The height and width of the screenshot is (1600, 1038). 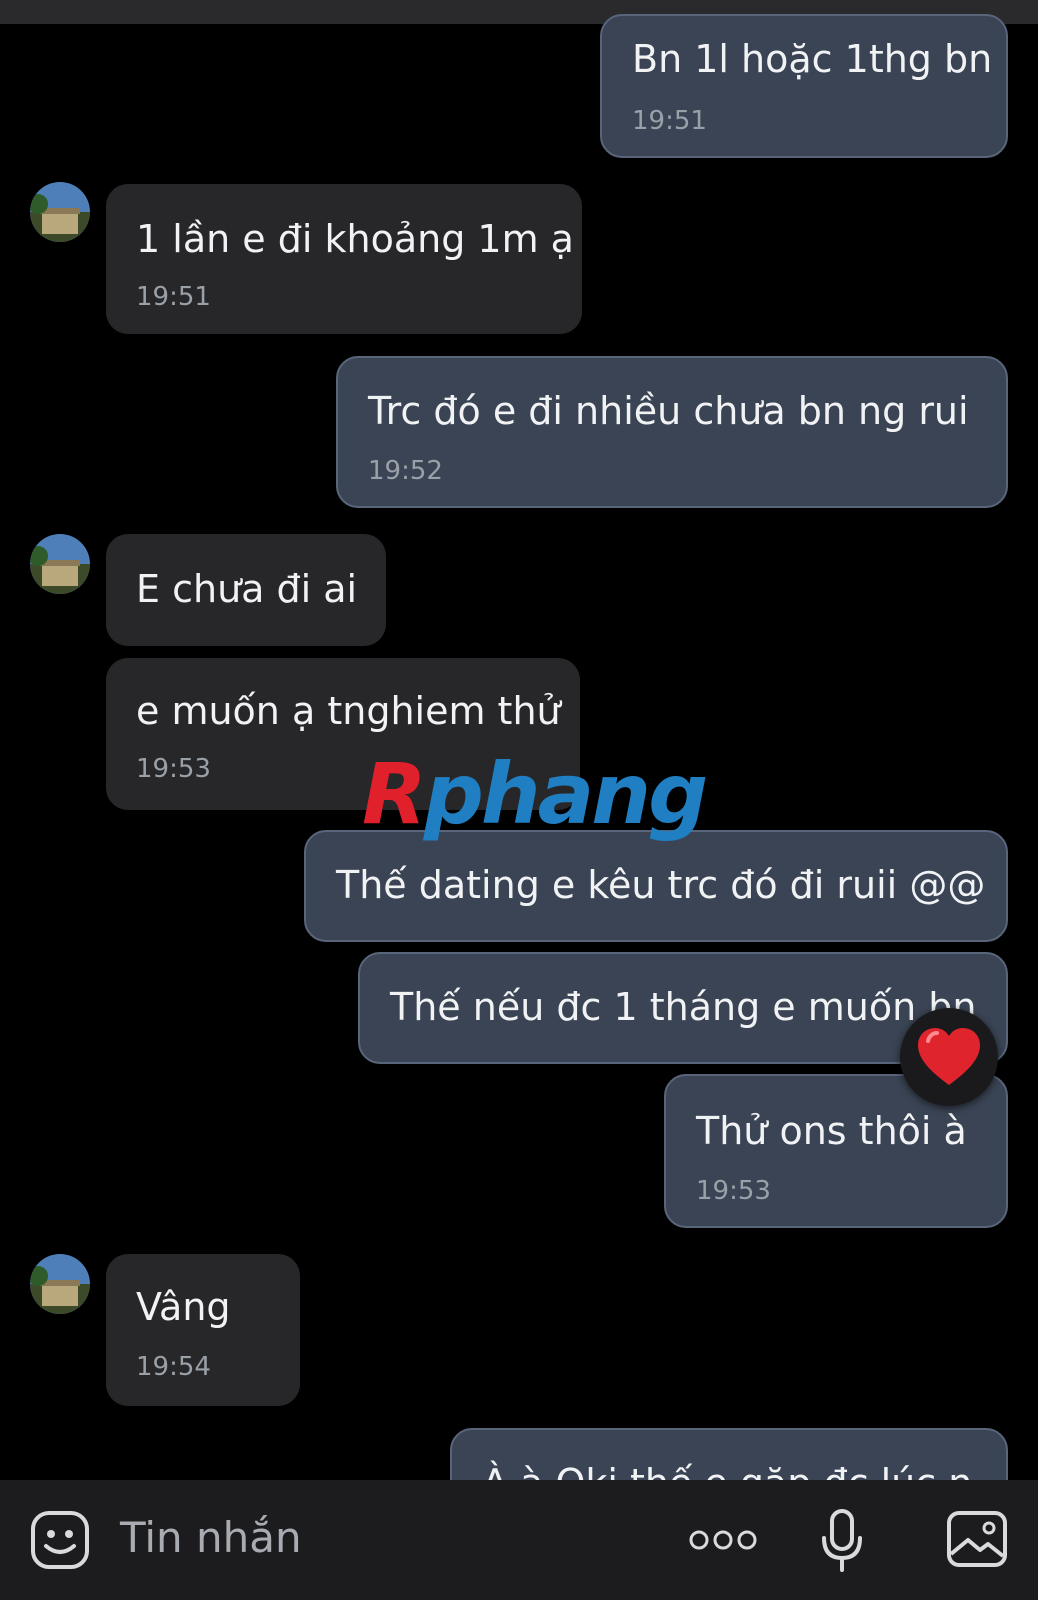 What do you see at coordinates (812, 59) in the screenshot?
I see `message-text: Bn 1l hoặc 1thg bn` at bounding box center [812, 59].